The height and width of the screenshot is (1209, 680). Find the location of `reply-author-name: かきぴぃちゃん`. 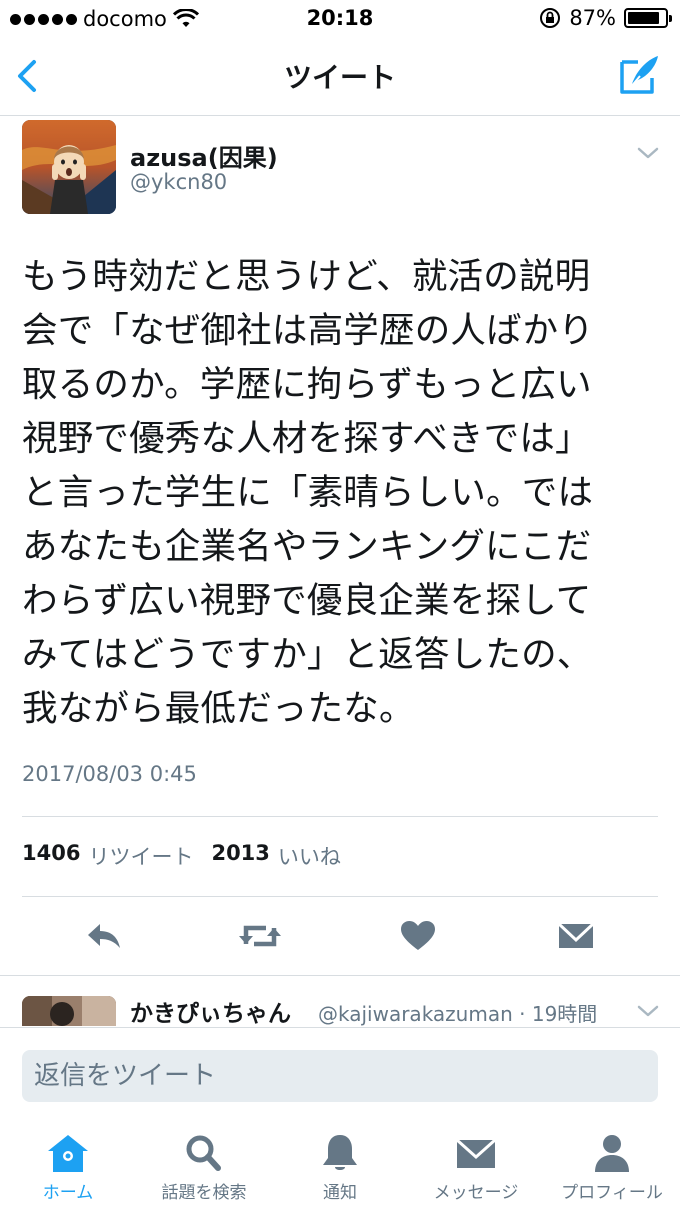

reply-author-name: かきぴぃちゃん is located at coordinates (210, 1011).